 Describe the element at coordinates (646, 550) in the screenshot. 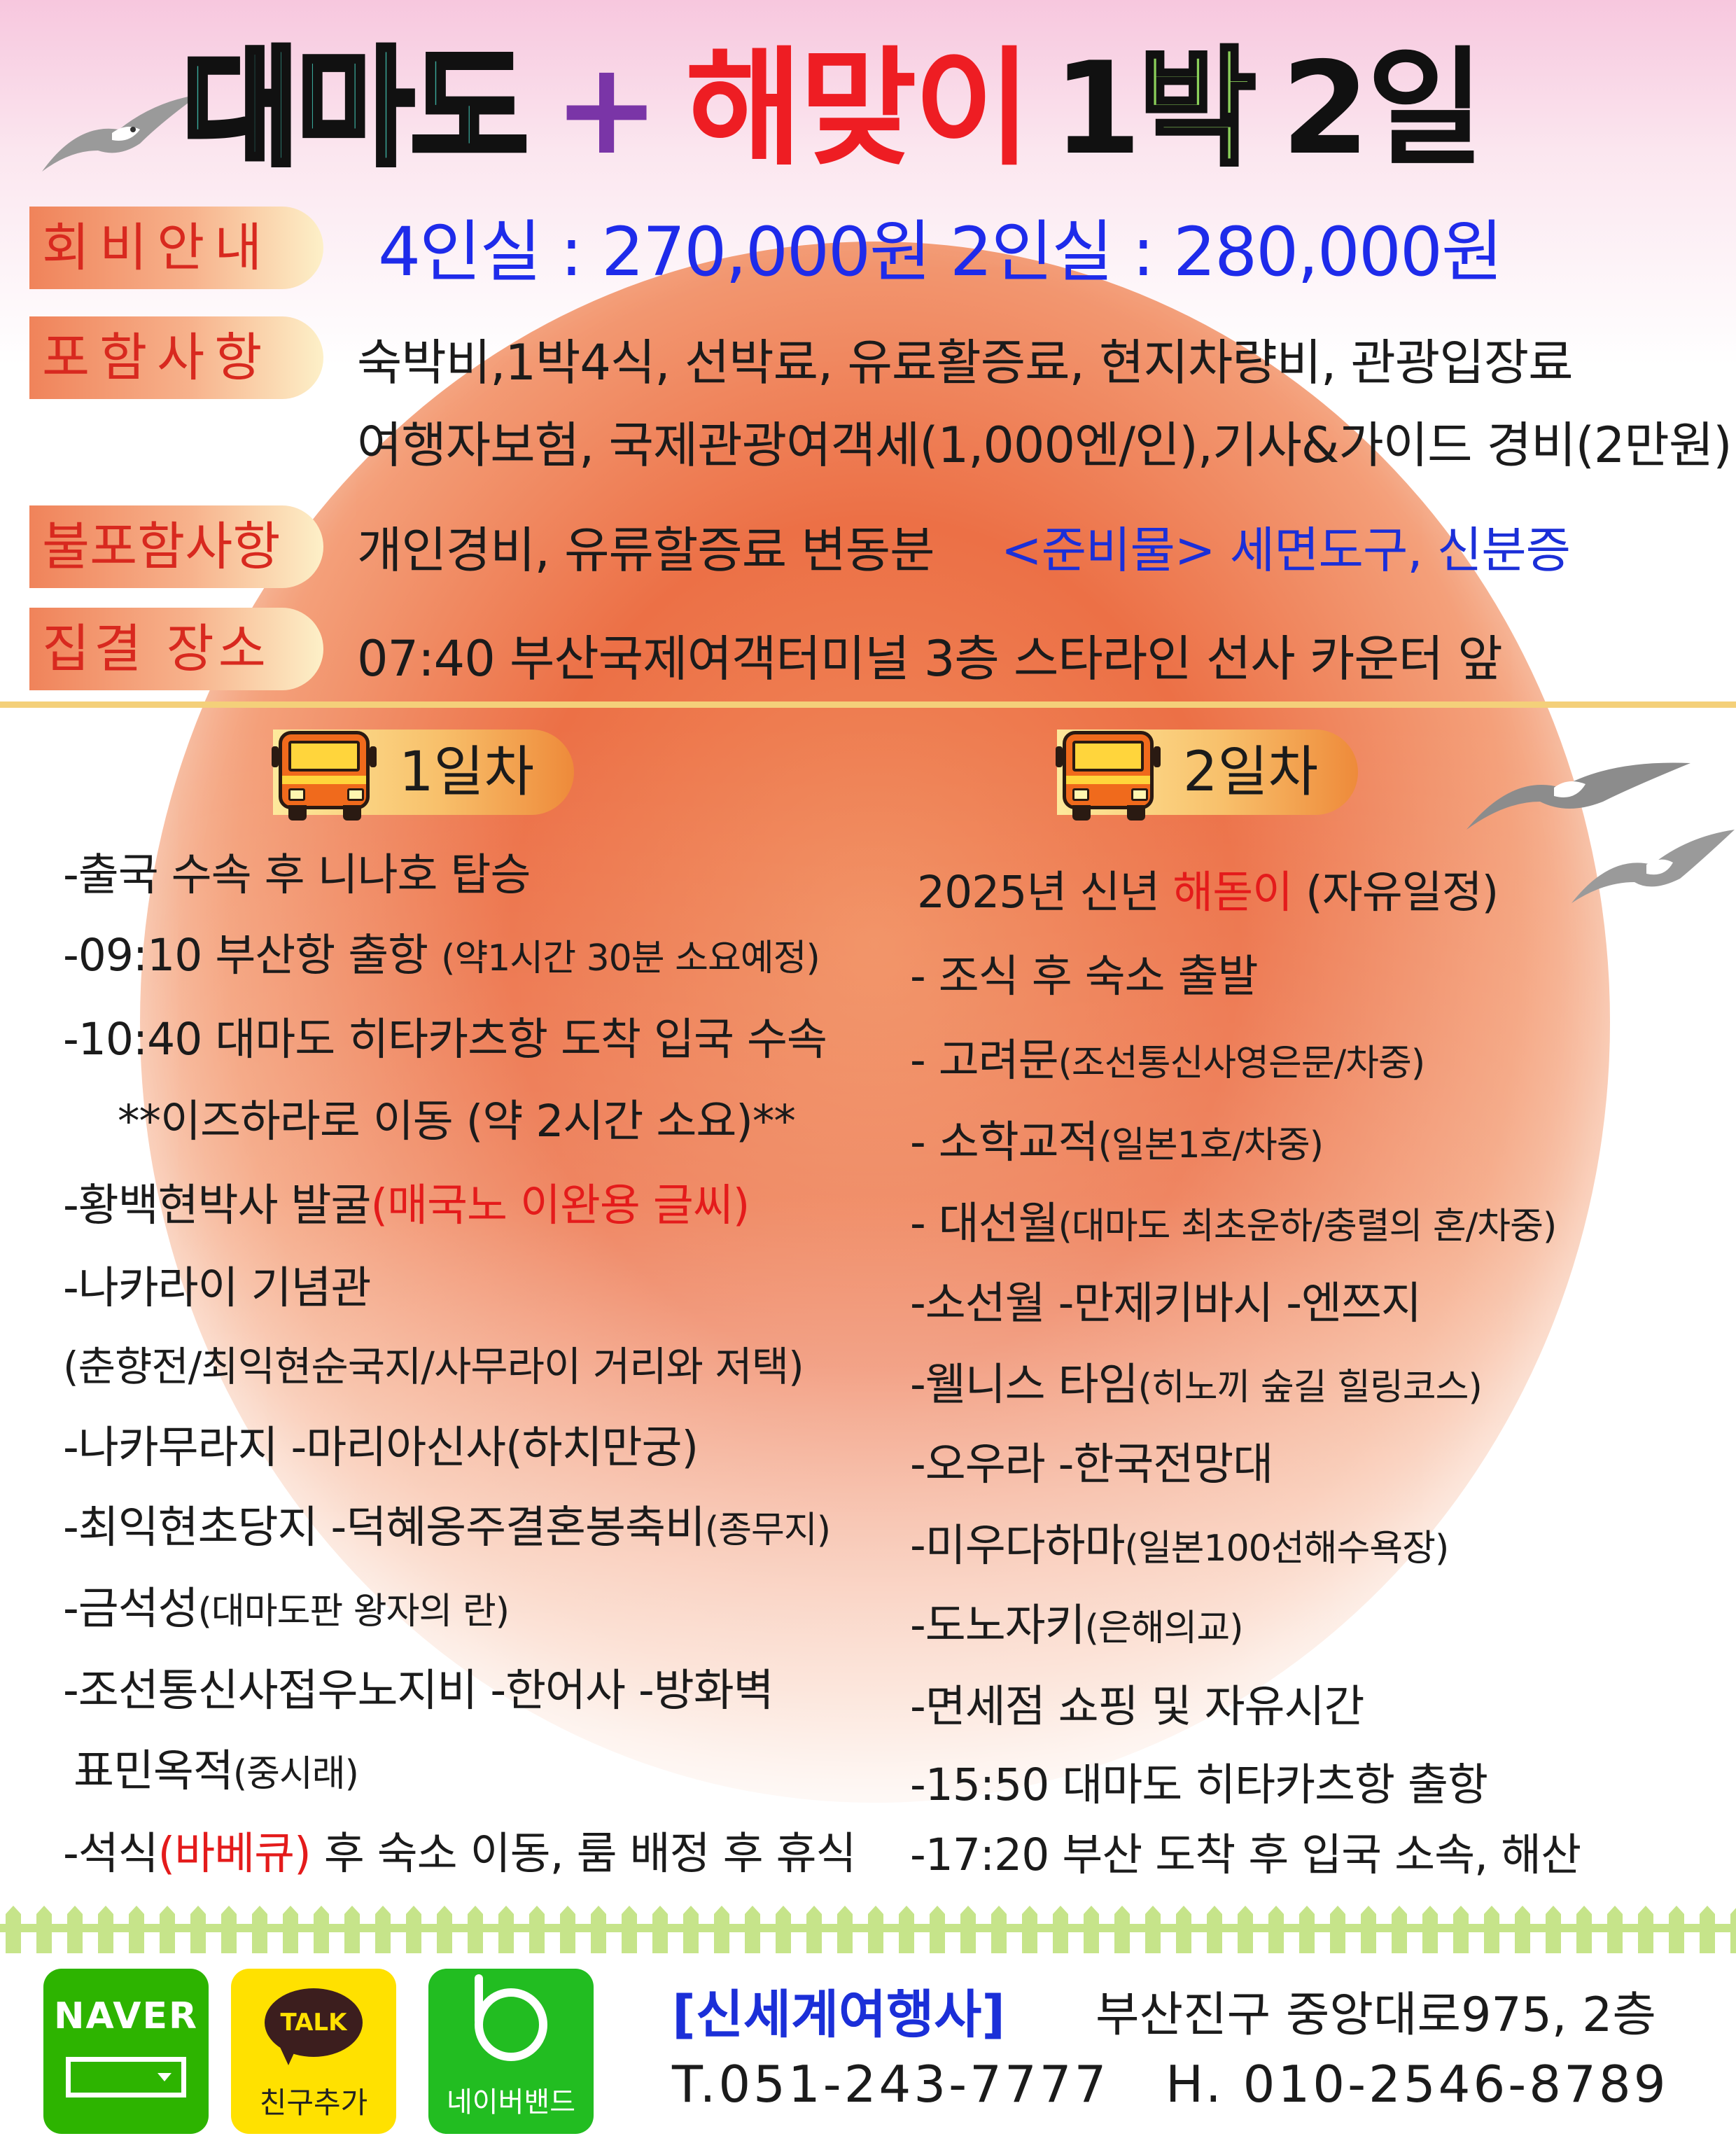

I see `exclude-text: 개인경비, 유류할증료 변동분` at that location.